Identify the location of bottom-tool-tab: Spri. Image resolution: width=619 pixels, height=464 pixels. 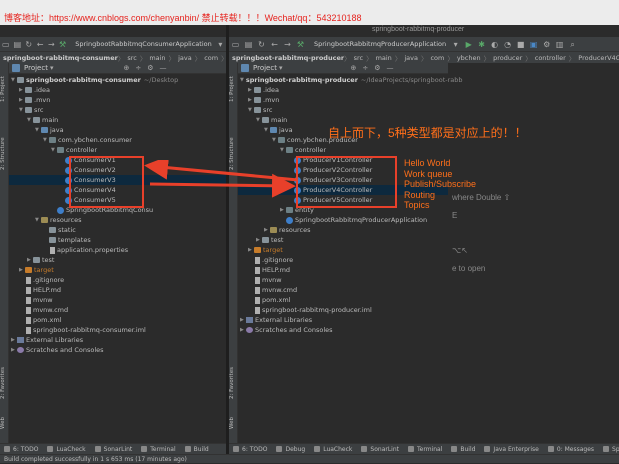
(611, 449).